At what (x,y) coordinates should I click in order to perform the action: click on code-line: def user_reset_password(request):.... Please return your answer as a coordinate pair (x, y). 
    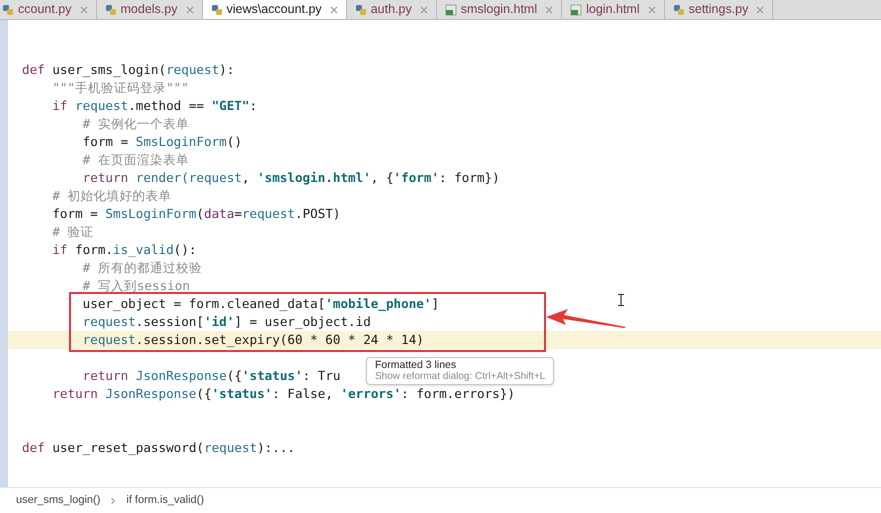
    Looking at the image, I should click on (158, 447).